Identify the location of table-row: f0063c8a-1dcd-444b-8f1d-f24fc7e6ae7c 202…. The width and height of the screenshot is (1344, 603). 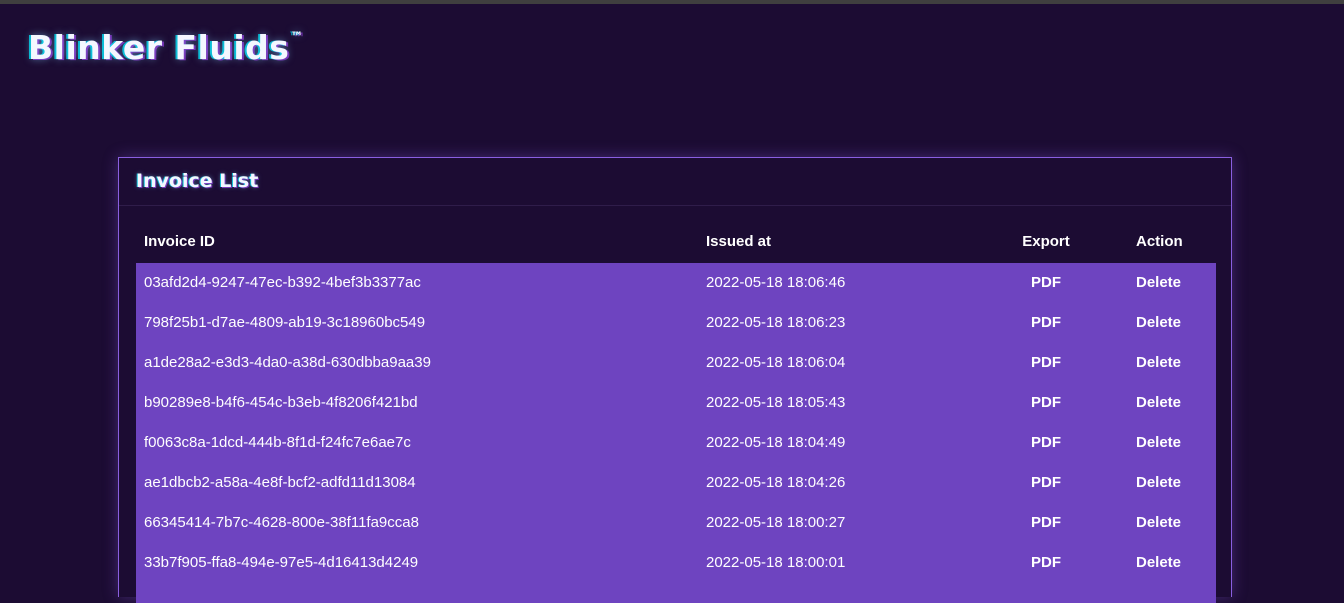
(676, 443).